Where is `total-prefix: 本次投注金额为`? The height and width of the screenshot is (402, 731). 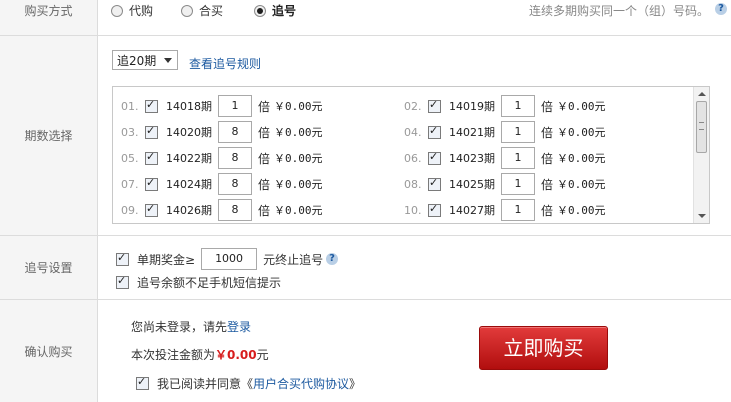 total-prefix: 本次投注金额为 is located at coordinates (173, 355).